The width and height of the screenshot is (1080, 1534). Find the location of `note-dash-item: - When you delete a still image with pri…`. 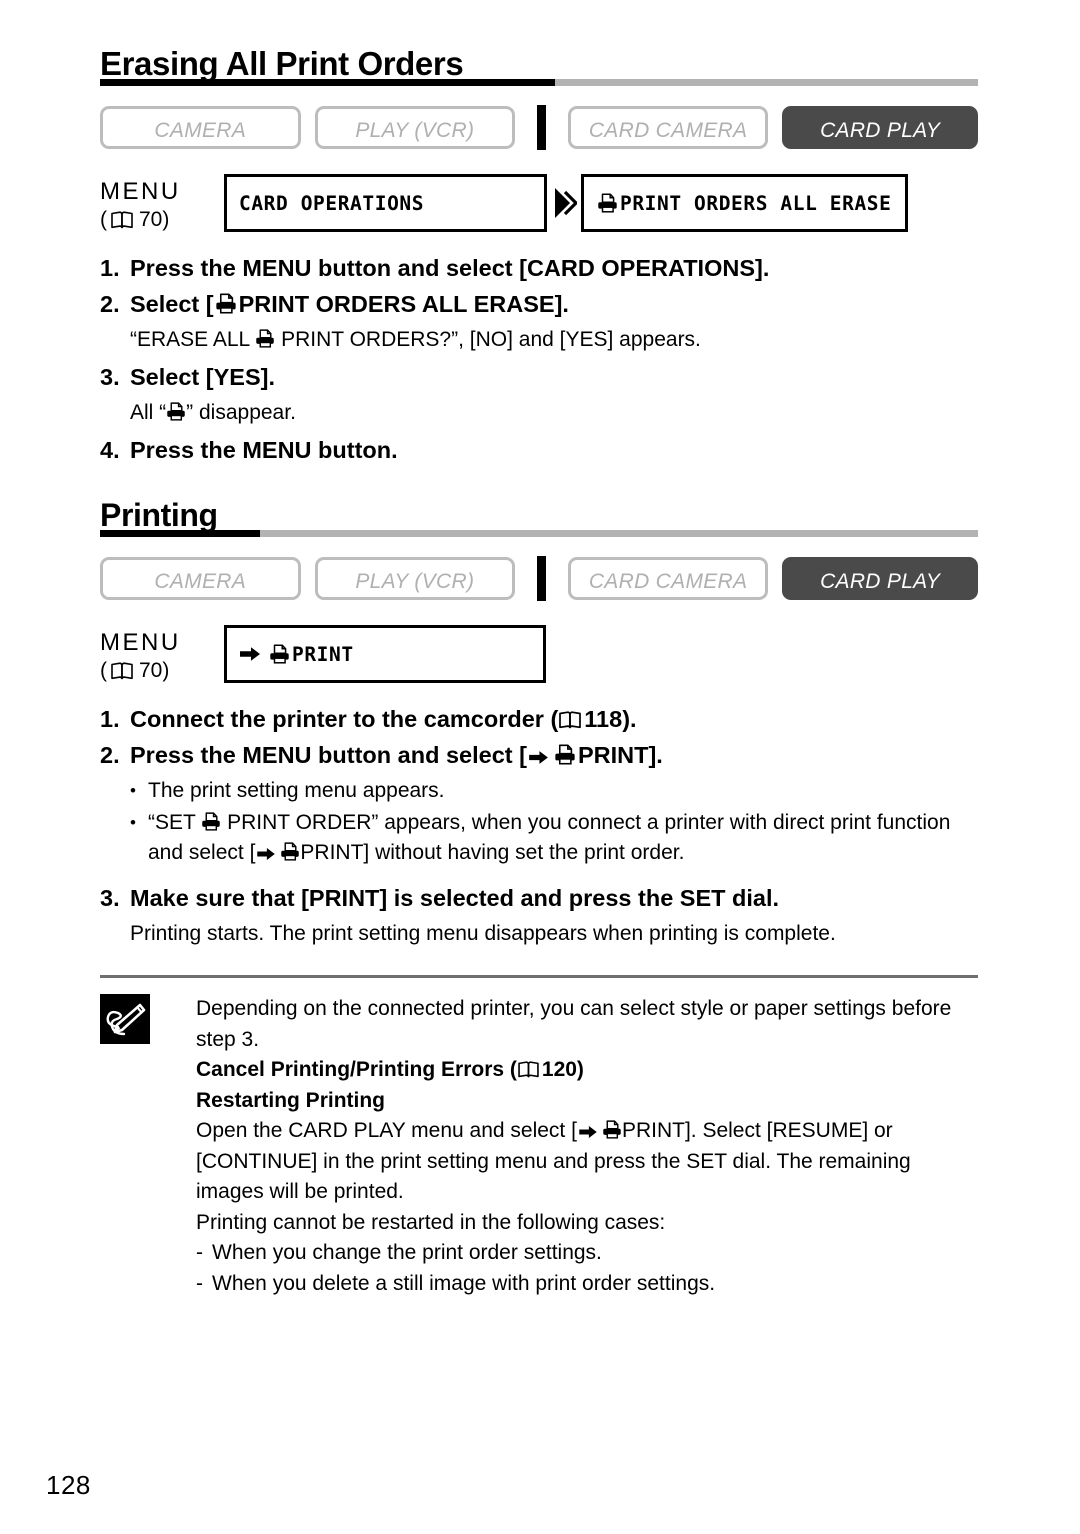

note-dash-item: - When you delete a still image with pri… is located at coordinates (587, 1284).